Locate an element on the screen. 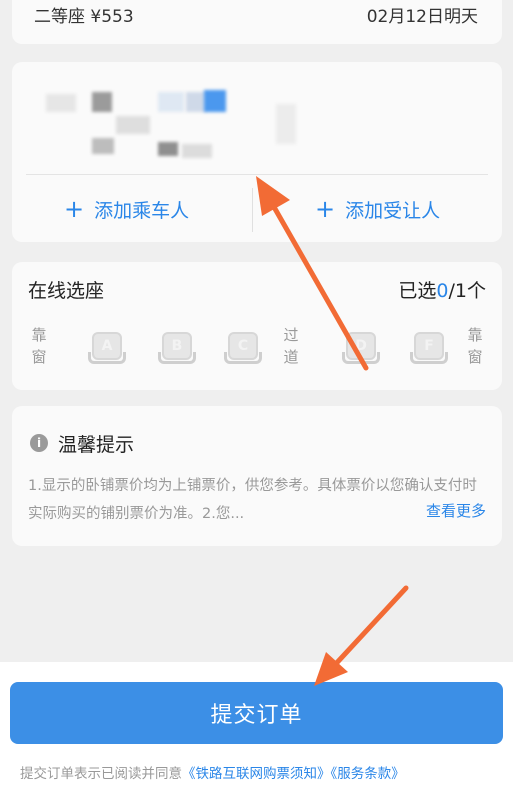 This screenshot has height=790, width=513. add-concession-label: 添加受让人 is located at coordinates (393, 210).